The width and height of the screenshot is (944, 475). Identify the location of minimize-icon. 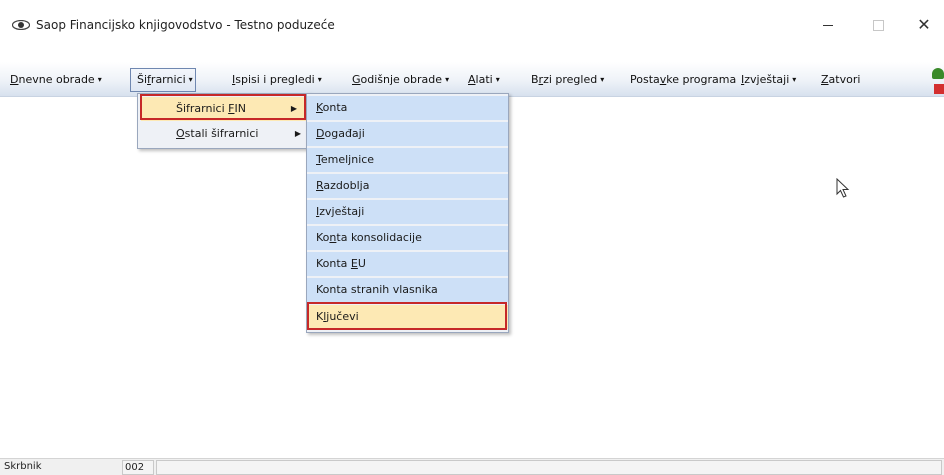
(828, 25).